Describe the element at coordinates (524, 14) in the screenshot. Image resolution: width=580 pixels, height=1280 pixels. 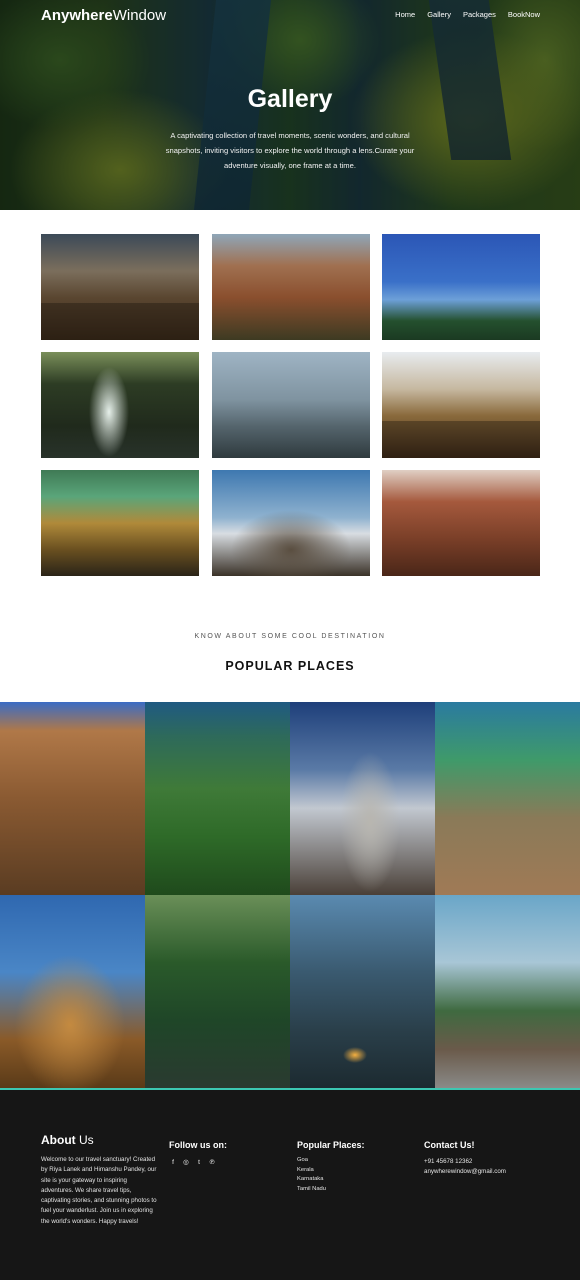
I see `nav-booknow: BookNow` at that location.